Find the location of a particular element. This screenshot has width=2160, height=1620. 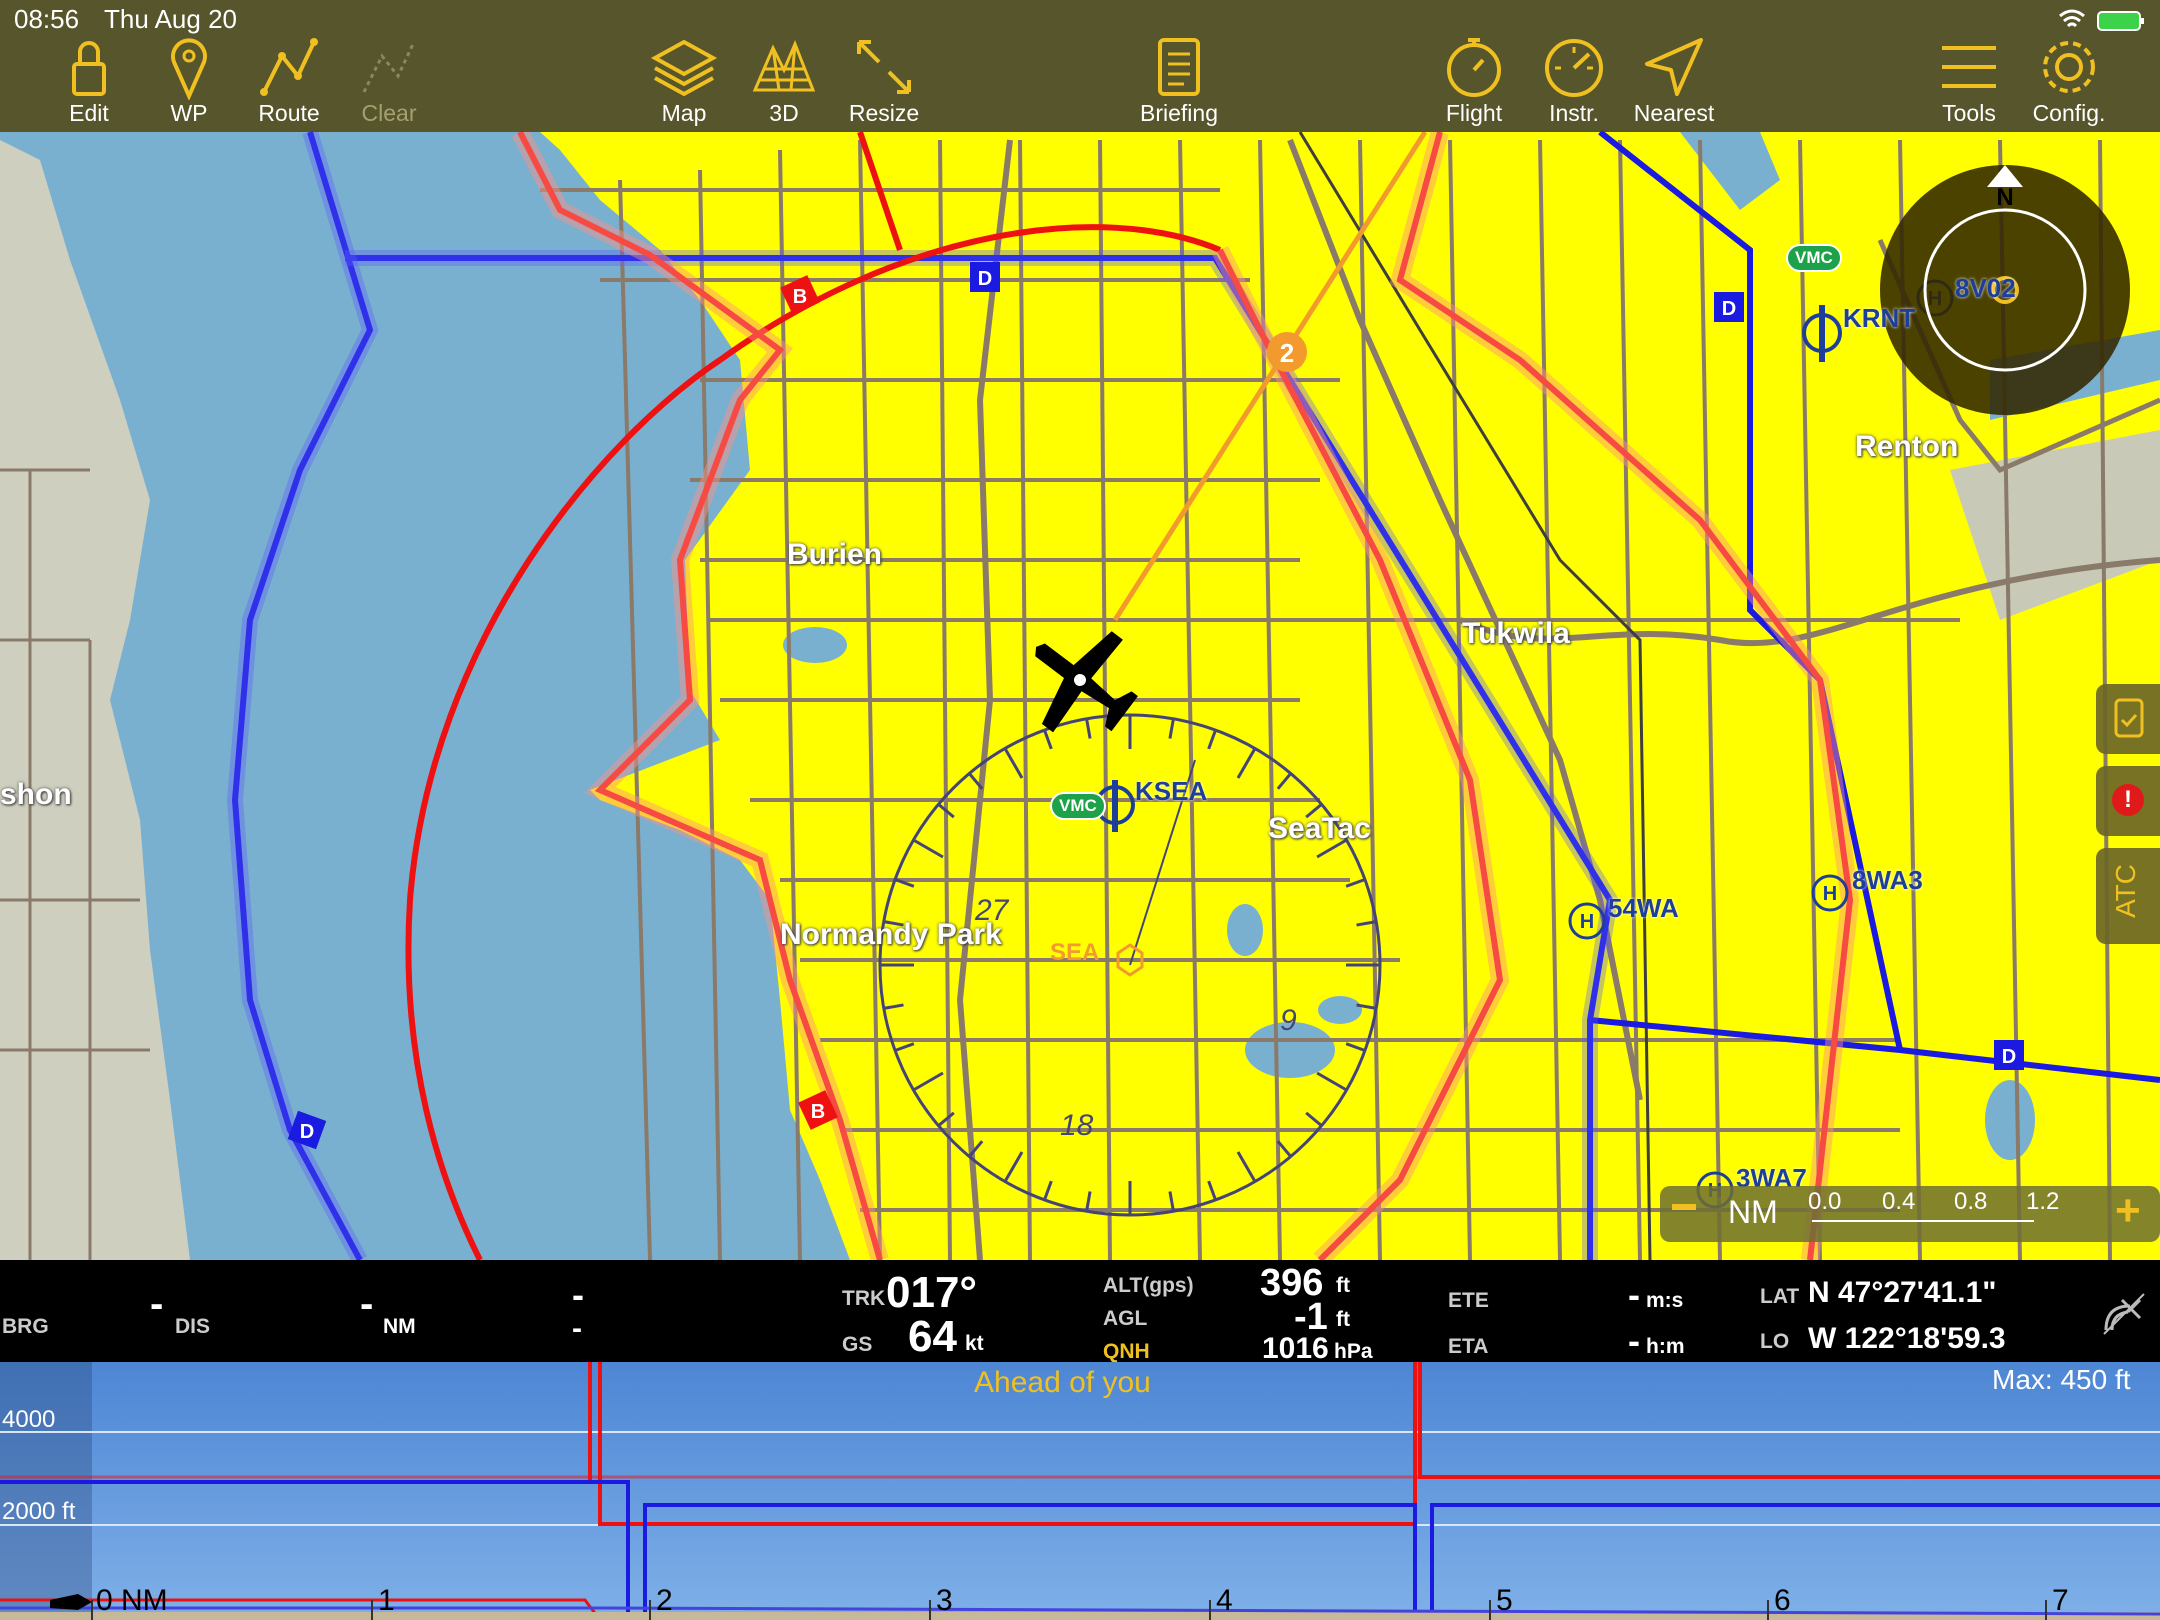

resize-icon is located at coordinates (884, 67).